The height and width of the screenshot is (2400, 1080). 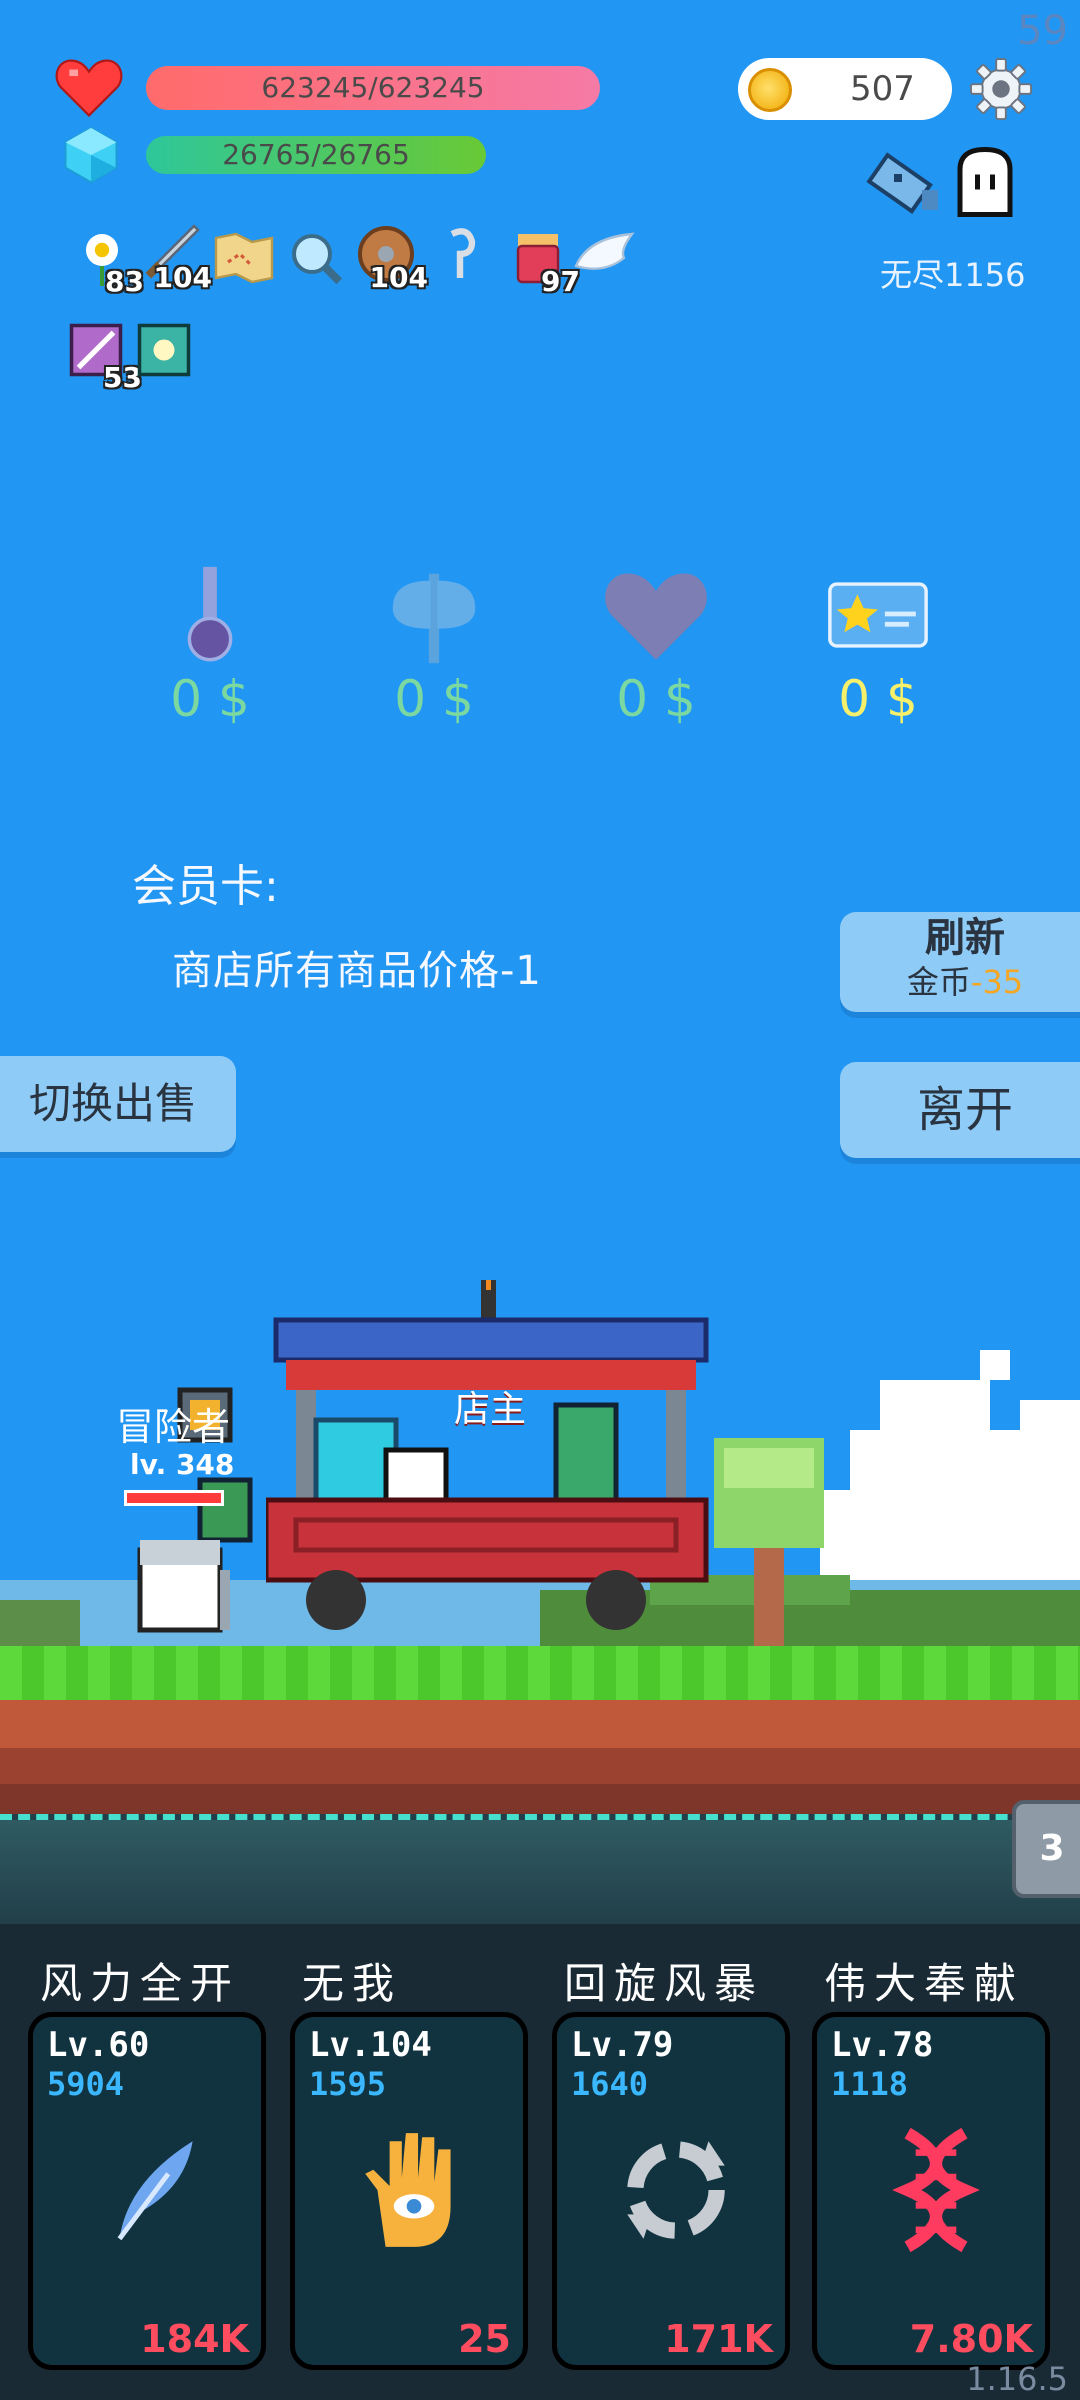 What do you see at coordinates (484, 2339) in the screenshot?
I see `skill-cost: 25` at bounding box center [484, 2339].